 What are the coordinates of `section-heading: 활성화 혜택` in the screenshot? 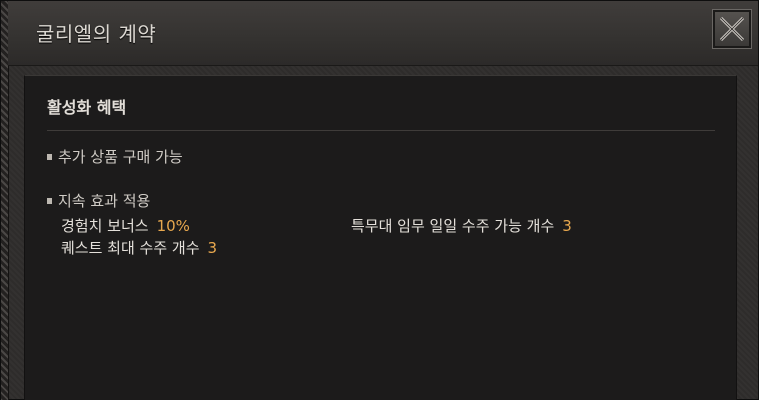 It's located at (87, 107).